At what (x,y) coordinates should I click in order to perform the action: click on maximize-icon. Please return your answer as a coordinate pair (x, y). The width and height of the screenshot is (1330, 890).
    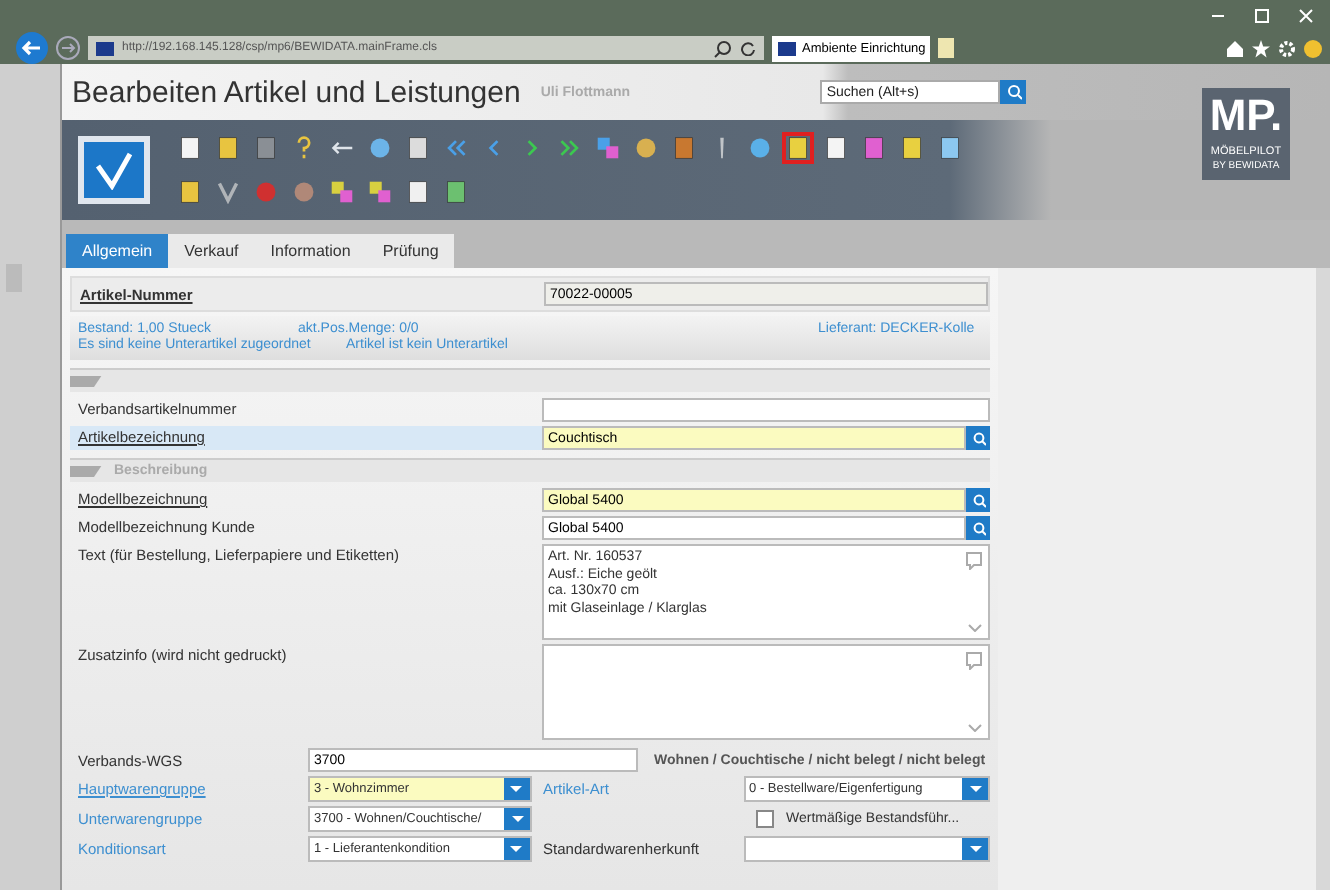
    Looking at the image, I should click on (1262, 16).